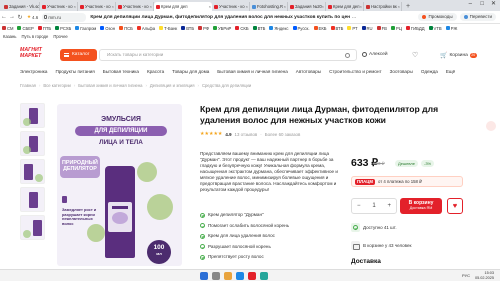 Image resolution: width=500 pixels, height=281 pixels. I want to click on category-menu-item: Бытовая химия и личная гигиена, so click(252, 71).